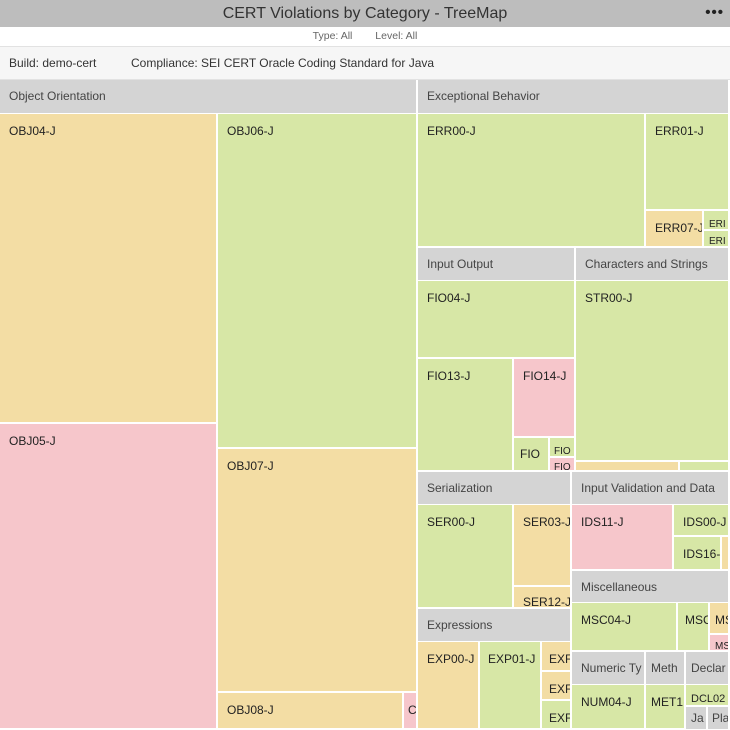  I want to click on level-filter: Level: All, so click(396, 36).